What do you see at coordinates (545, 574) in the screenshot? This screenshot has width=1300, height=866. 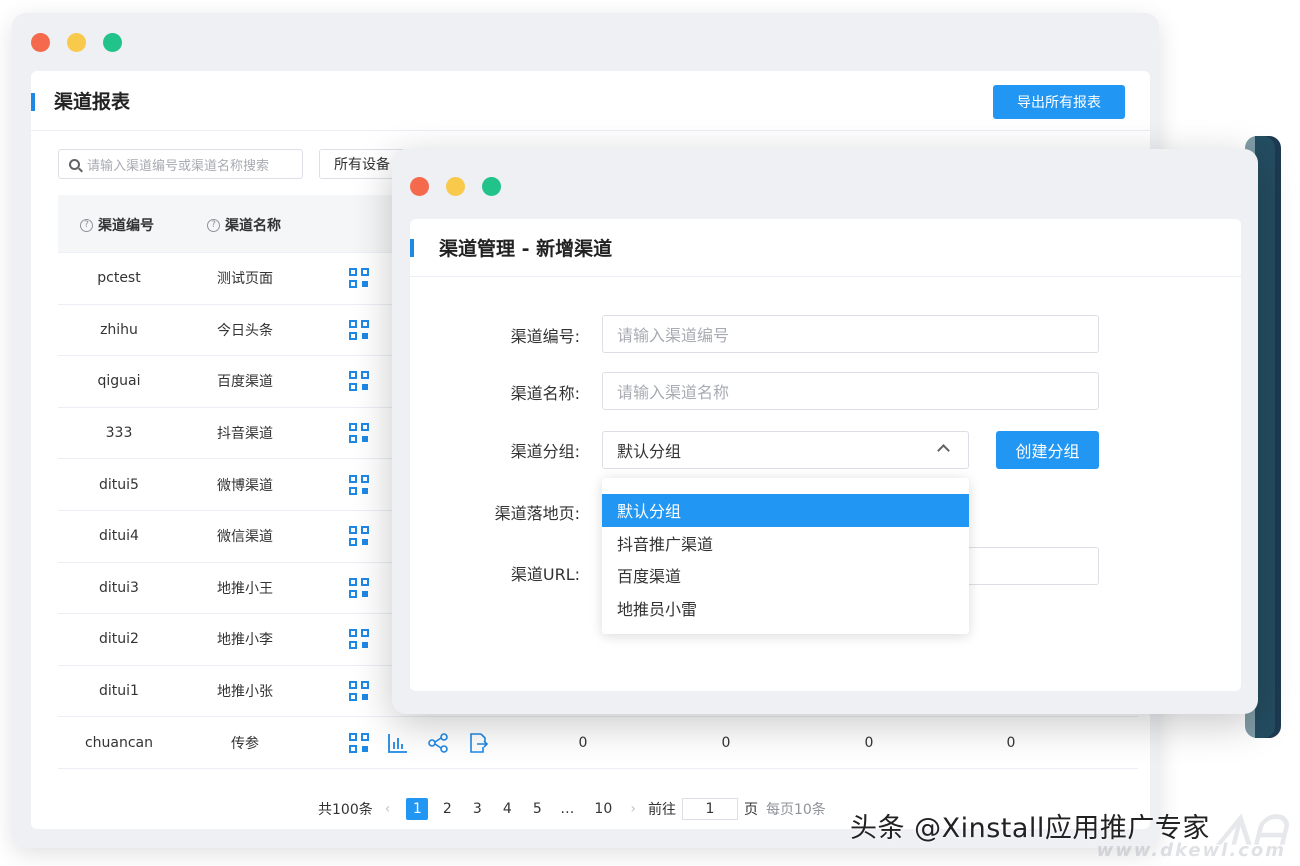 I see `channel-url-label: 渠道URL:` at bounding box center [545, 574].